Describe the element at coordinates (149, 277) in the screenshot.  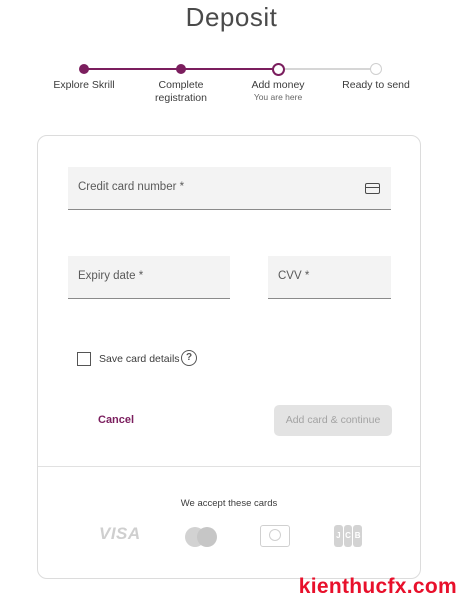
I see `expiry-date-input: Expiry date *` at that location.